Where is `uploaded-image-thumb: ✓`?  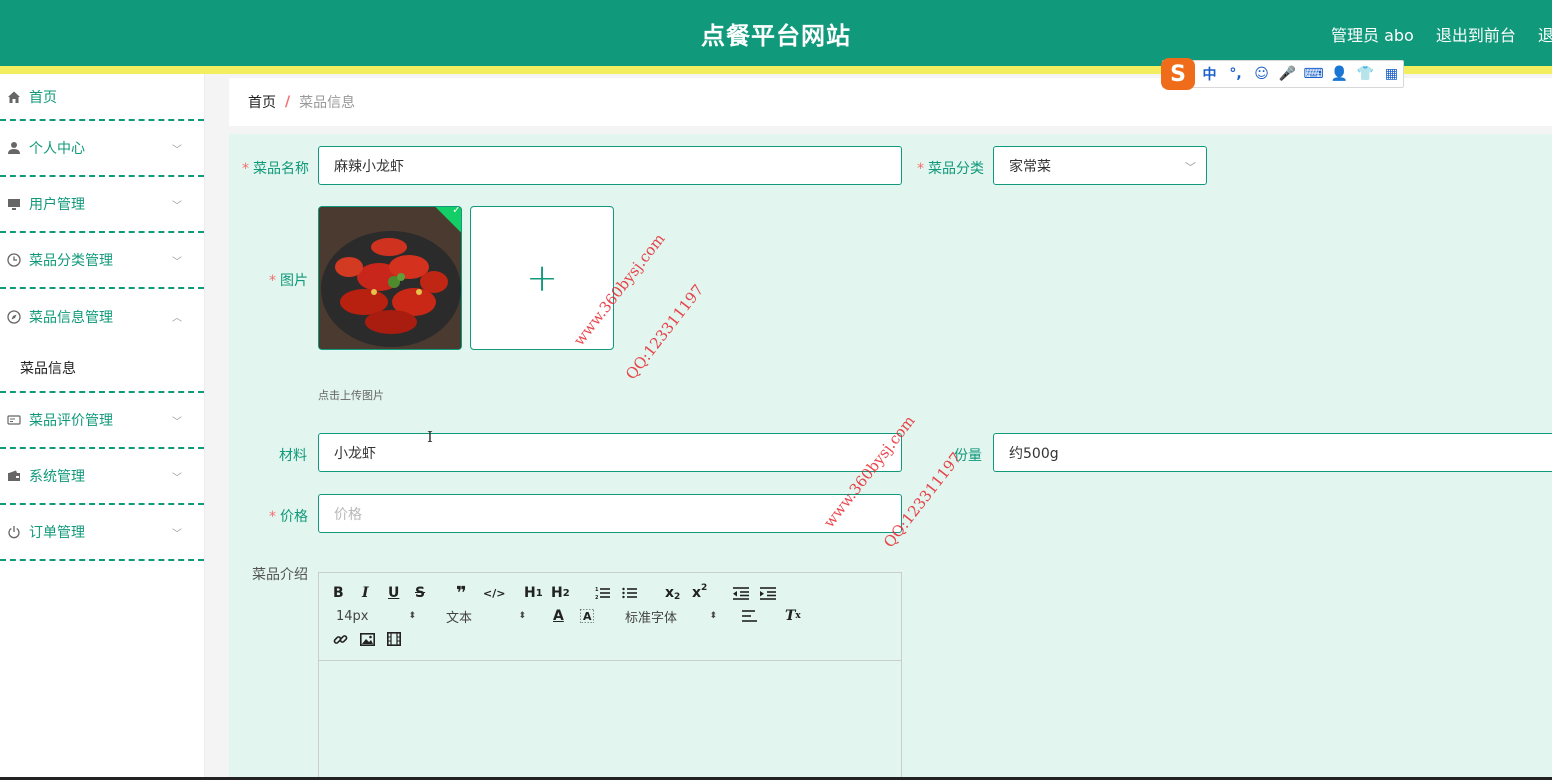
uploaded-image-thumb: ✓ is located at coordinates (390, 278).